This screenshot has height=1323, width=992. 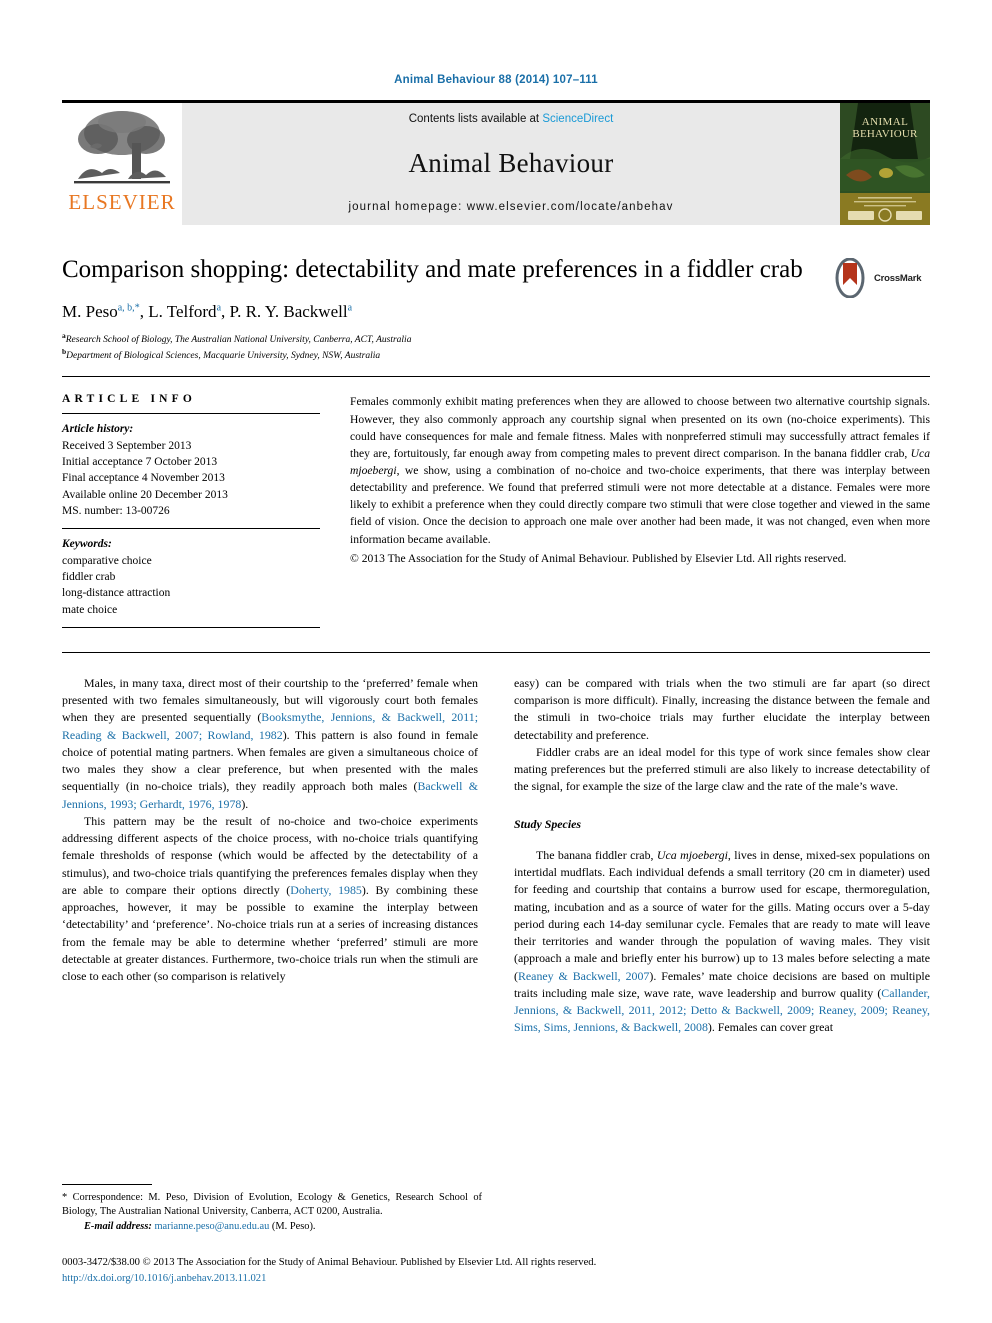 I want to click on homepage-prefix: journal homepage:, so click(x=407, y=207).